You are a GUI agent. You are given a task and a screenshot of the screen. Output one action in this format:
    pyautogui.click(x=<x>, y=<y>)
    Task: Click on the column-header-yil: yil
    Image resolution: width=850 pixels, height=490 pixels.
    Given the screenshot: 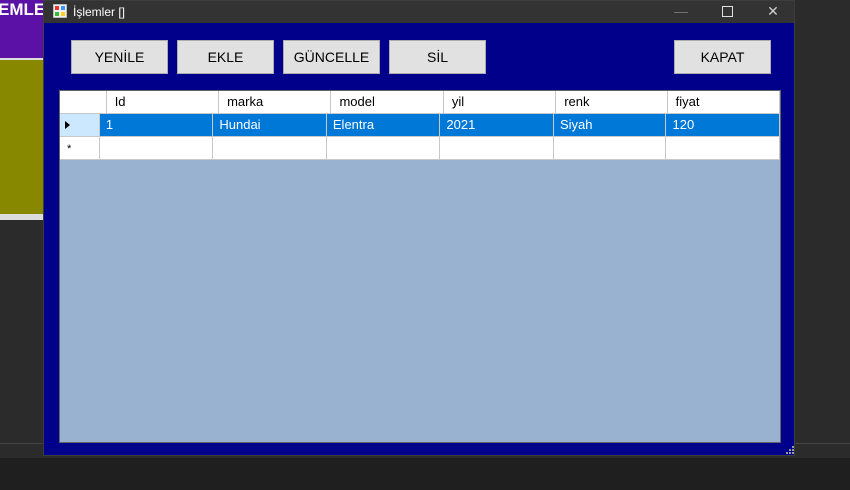 What is the action you would take?
    pyautogui.click(x=500, y=102)
    